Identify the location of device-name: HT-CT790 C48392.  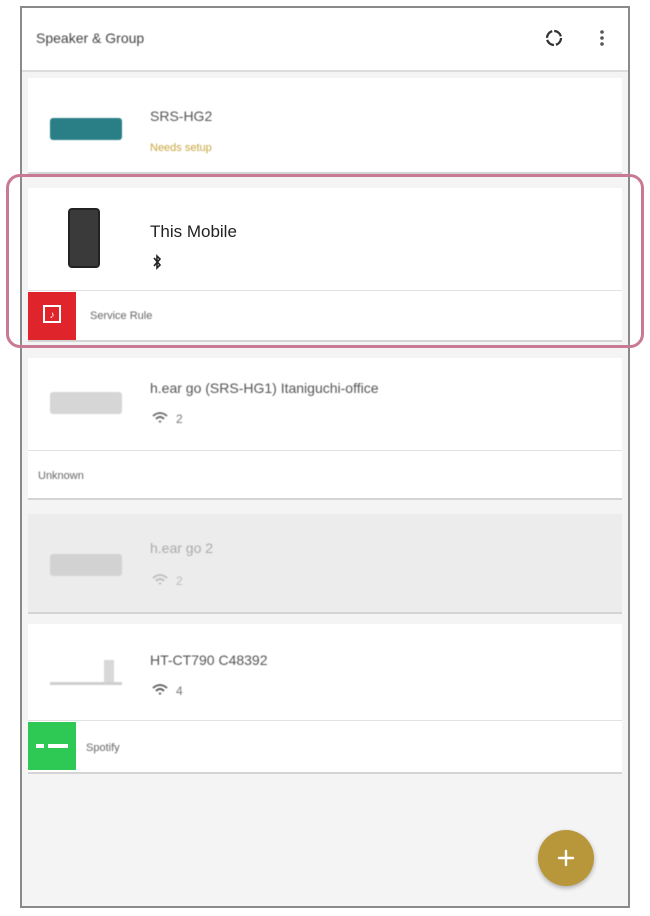
(209, 660).